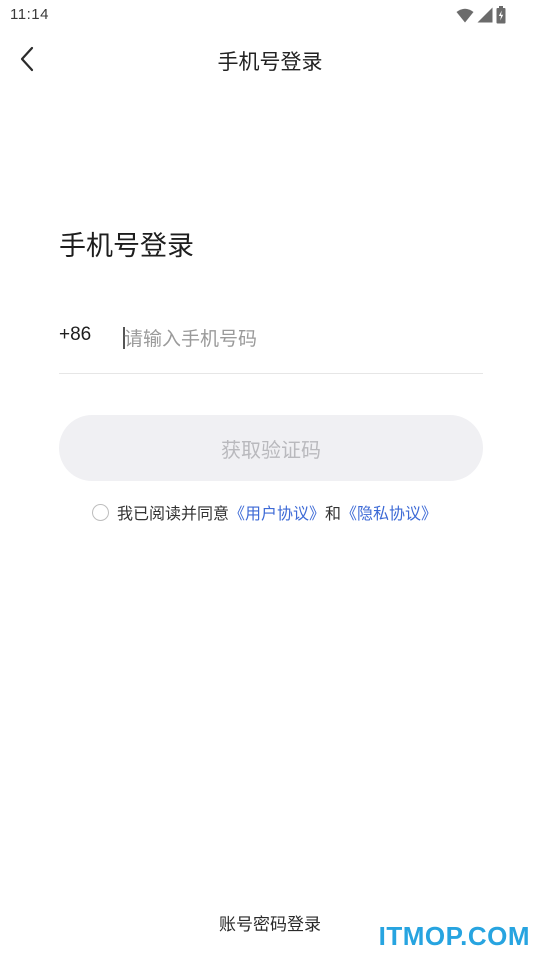 This screenshot has width=540, height=960. Describe the element at coordinates (126, 246) in the screenshot. I see `login-heading: 手机号登录` at that location.